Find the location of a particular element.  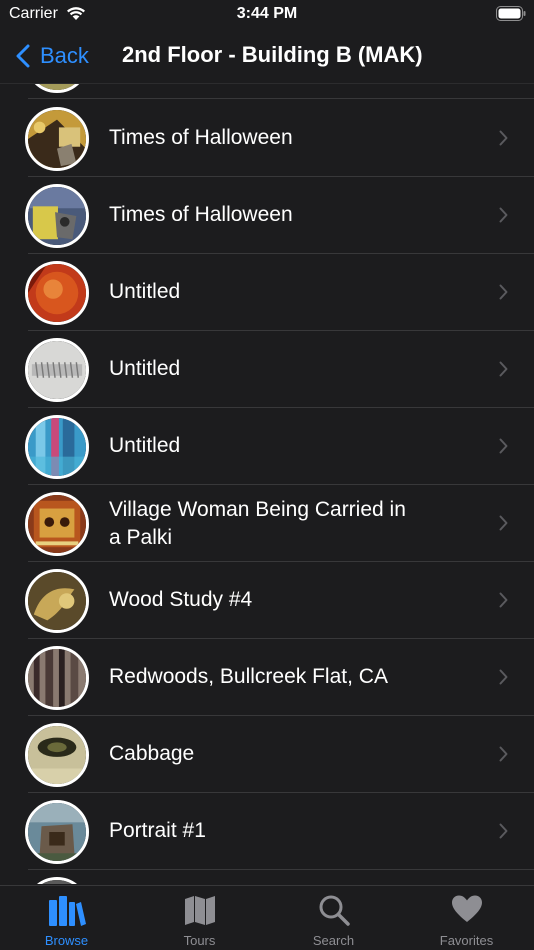

books-icon is located at coordinates (67, 911).